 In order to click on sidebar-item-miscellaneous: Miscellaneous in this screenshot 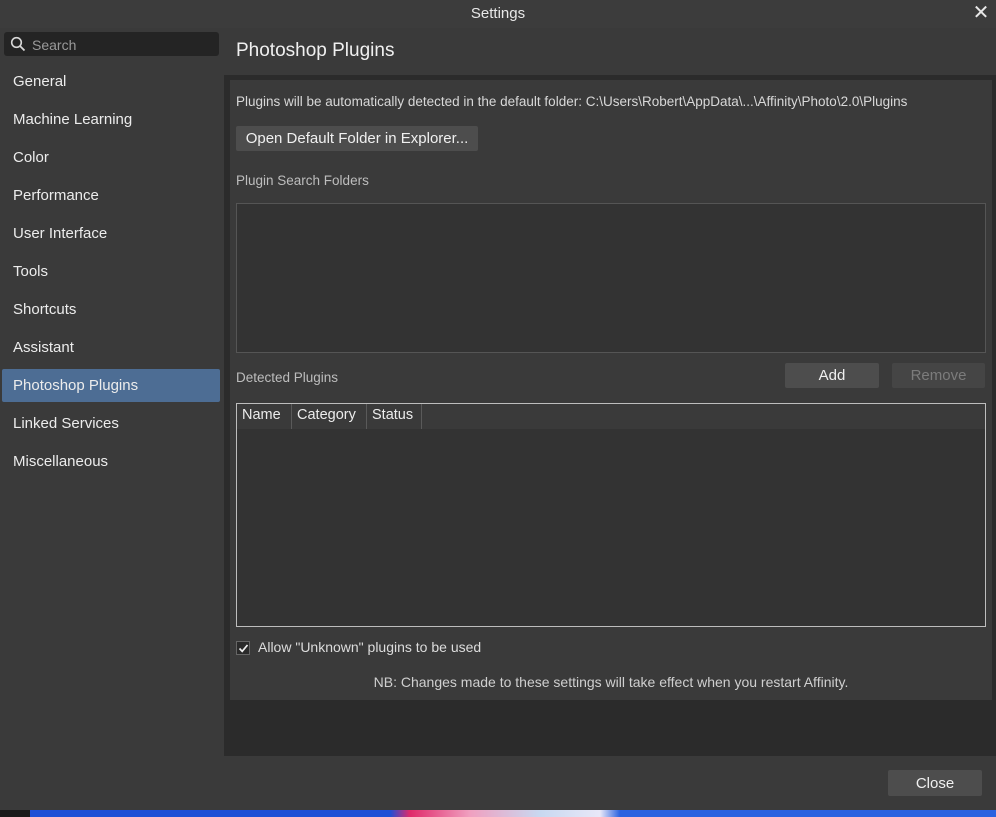, I will do `click(111, 461)`.